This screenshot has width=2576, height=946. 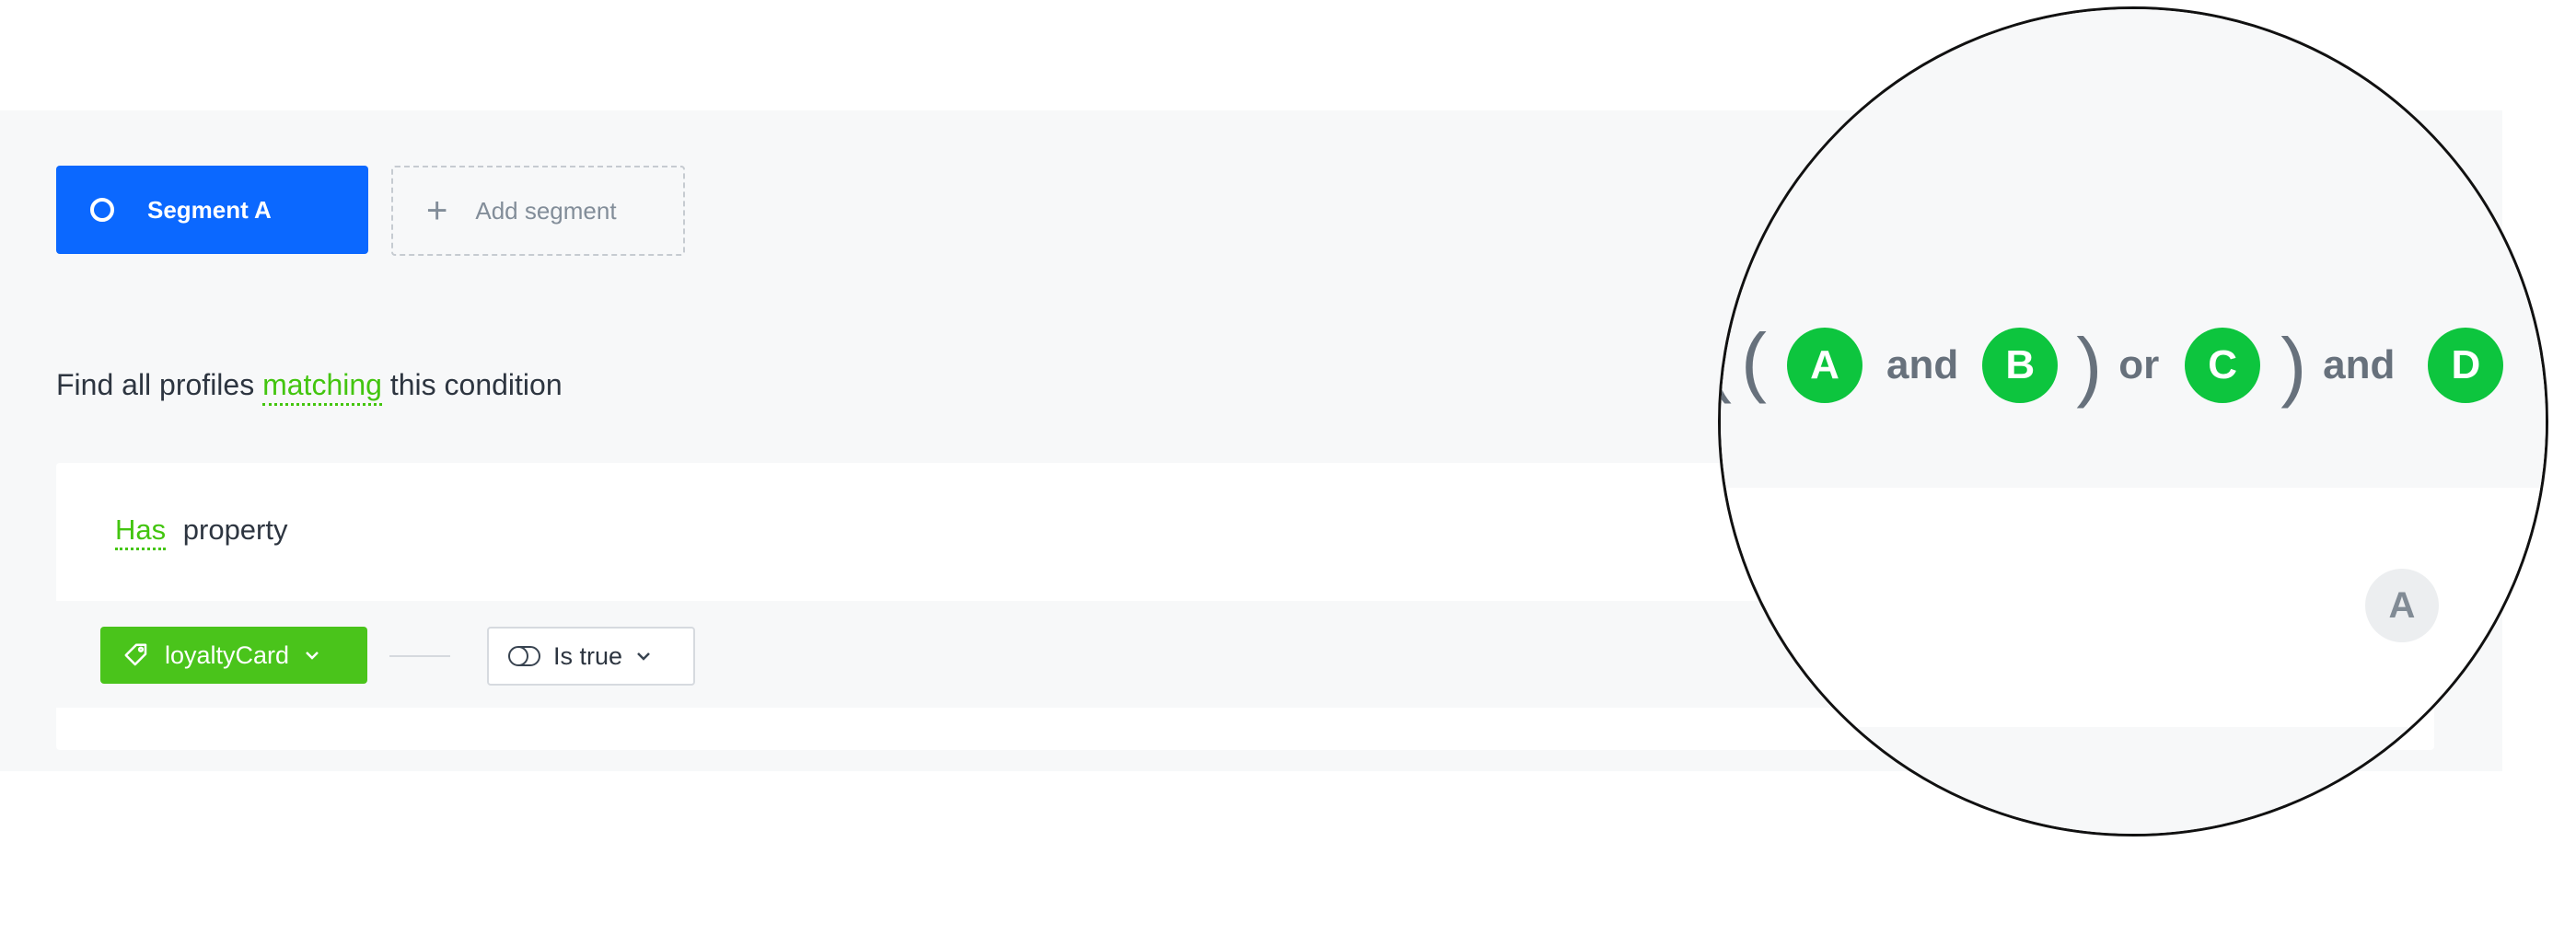 I want to click on segment-indicator-icon, so click(x=102, y=210).